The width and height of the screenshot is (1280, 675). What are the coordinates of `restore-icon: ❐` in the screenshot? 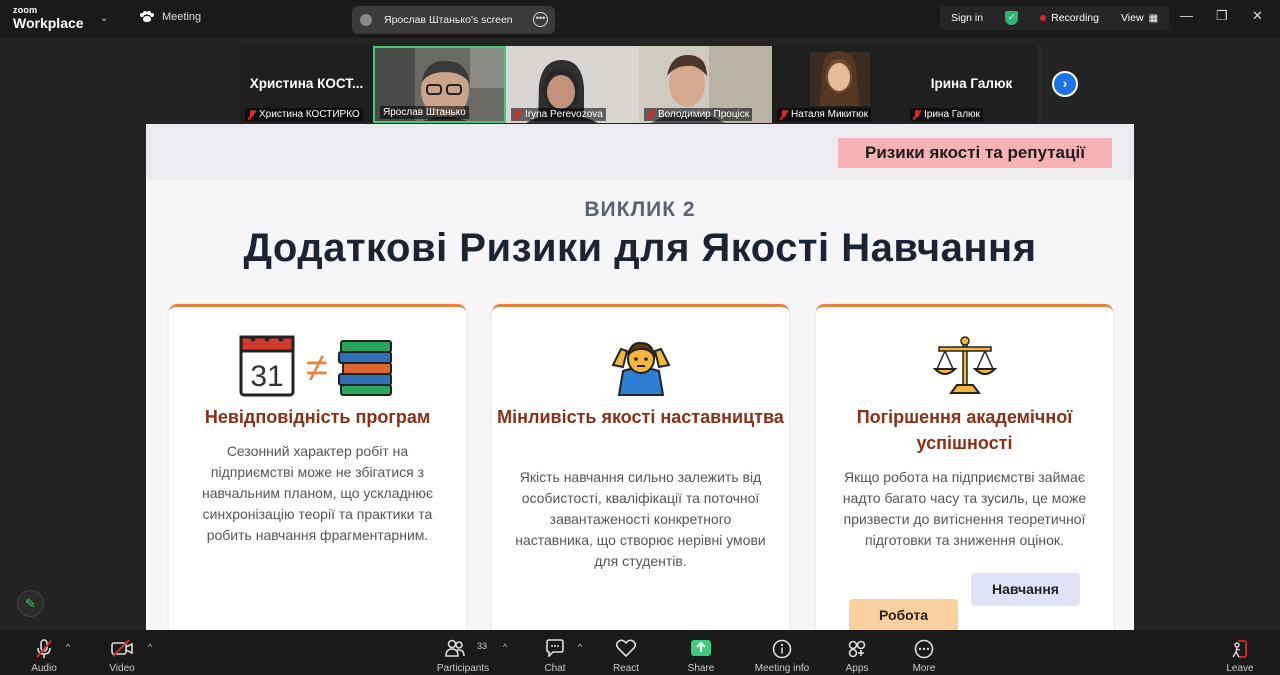 It's located at (1222, 16).